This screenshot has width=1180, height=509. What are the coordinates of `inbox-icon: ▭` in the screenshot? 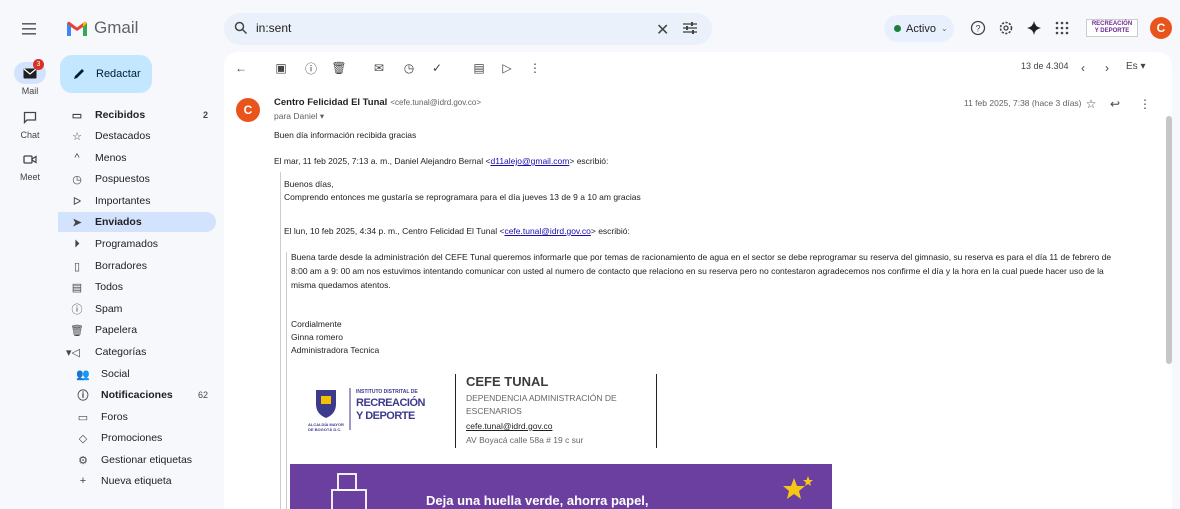 It's located at (77, 115).